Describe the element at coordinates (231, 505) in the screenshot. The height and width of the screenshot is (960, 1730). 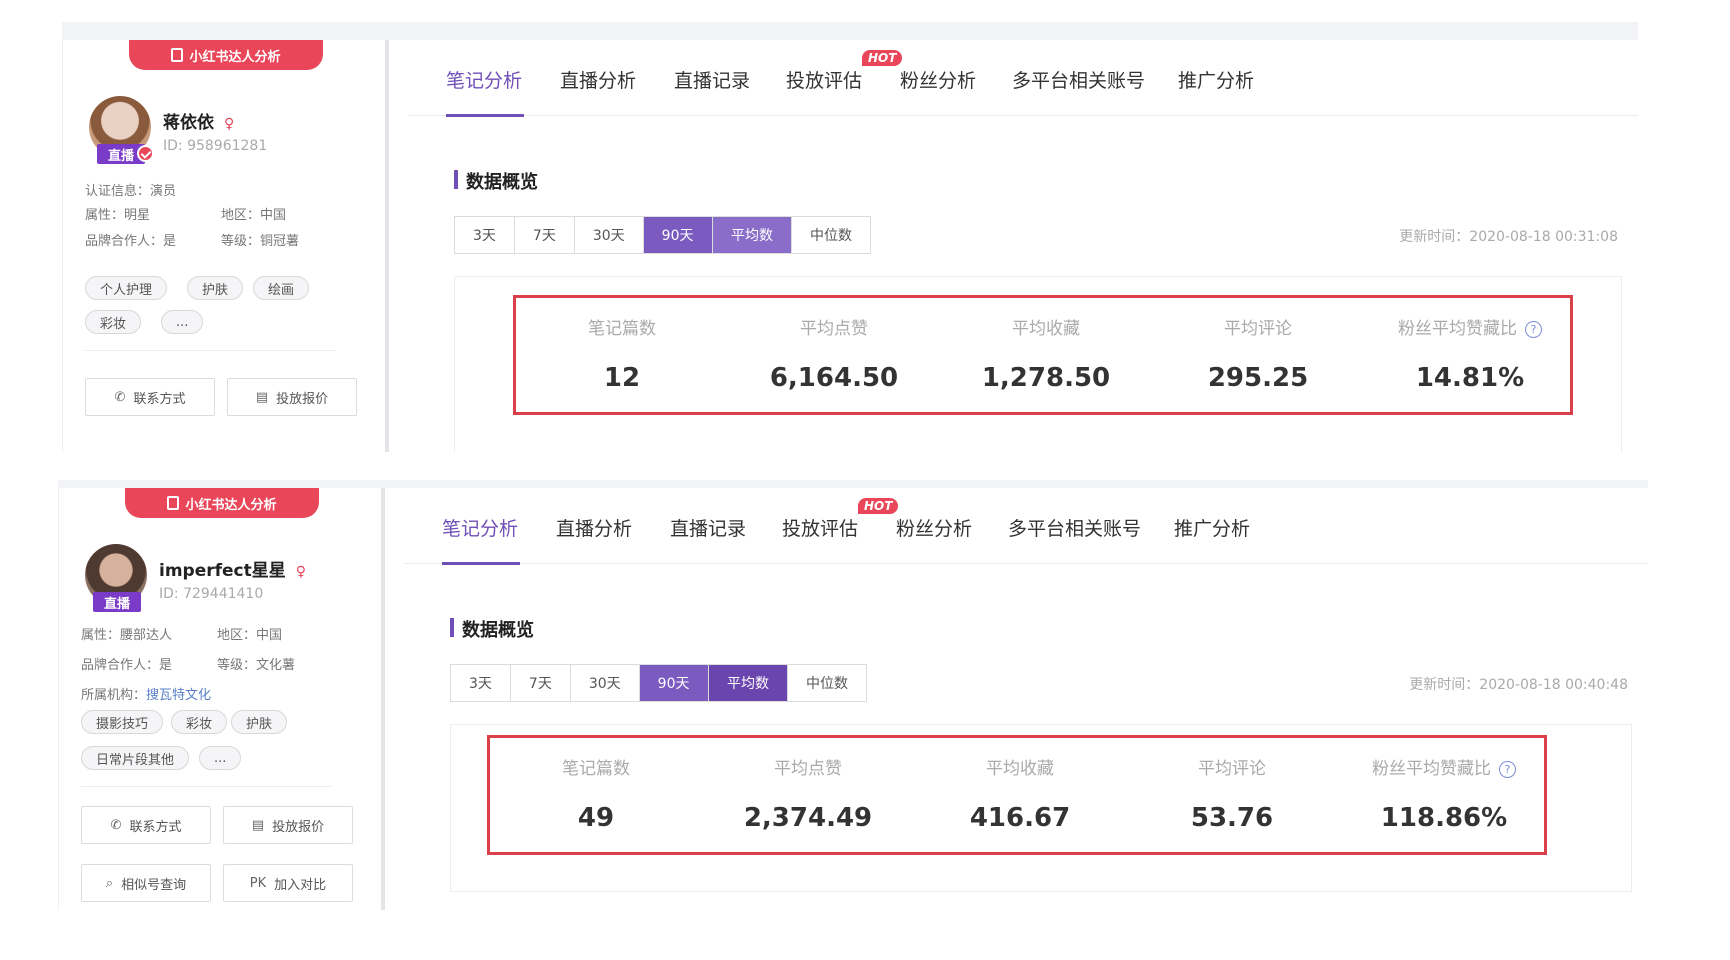
I see `ribbon-label: 小红书达人分析` at that location.